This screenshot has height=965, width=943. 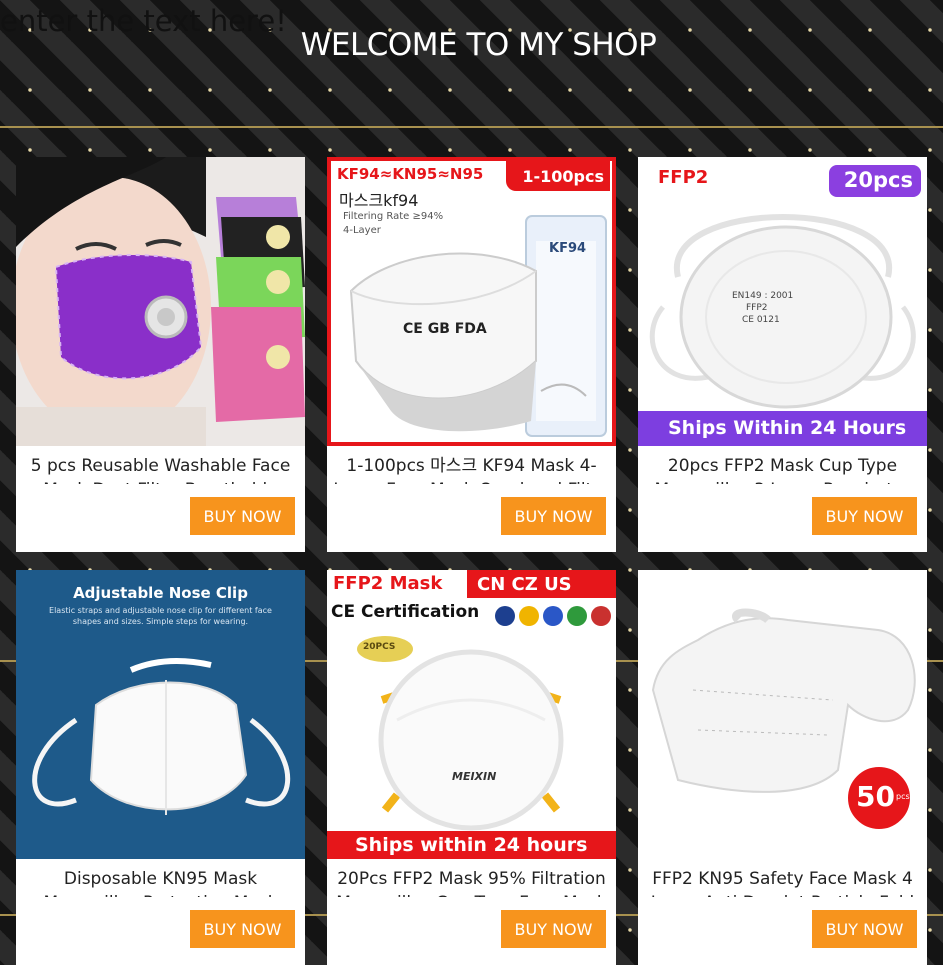 What do you see at coordinates (875, 796) in the screenshot?
I see `count-badge: 50` at bounding box center [875, 796].